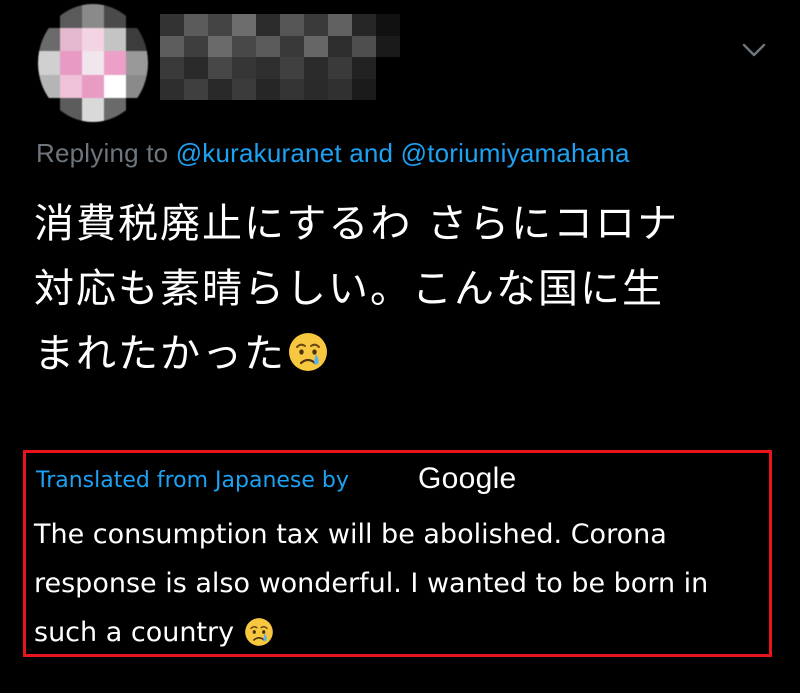  I want to click on chevron-down-icon, so click(754, 50).